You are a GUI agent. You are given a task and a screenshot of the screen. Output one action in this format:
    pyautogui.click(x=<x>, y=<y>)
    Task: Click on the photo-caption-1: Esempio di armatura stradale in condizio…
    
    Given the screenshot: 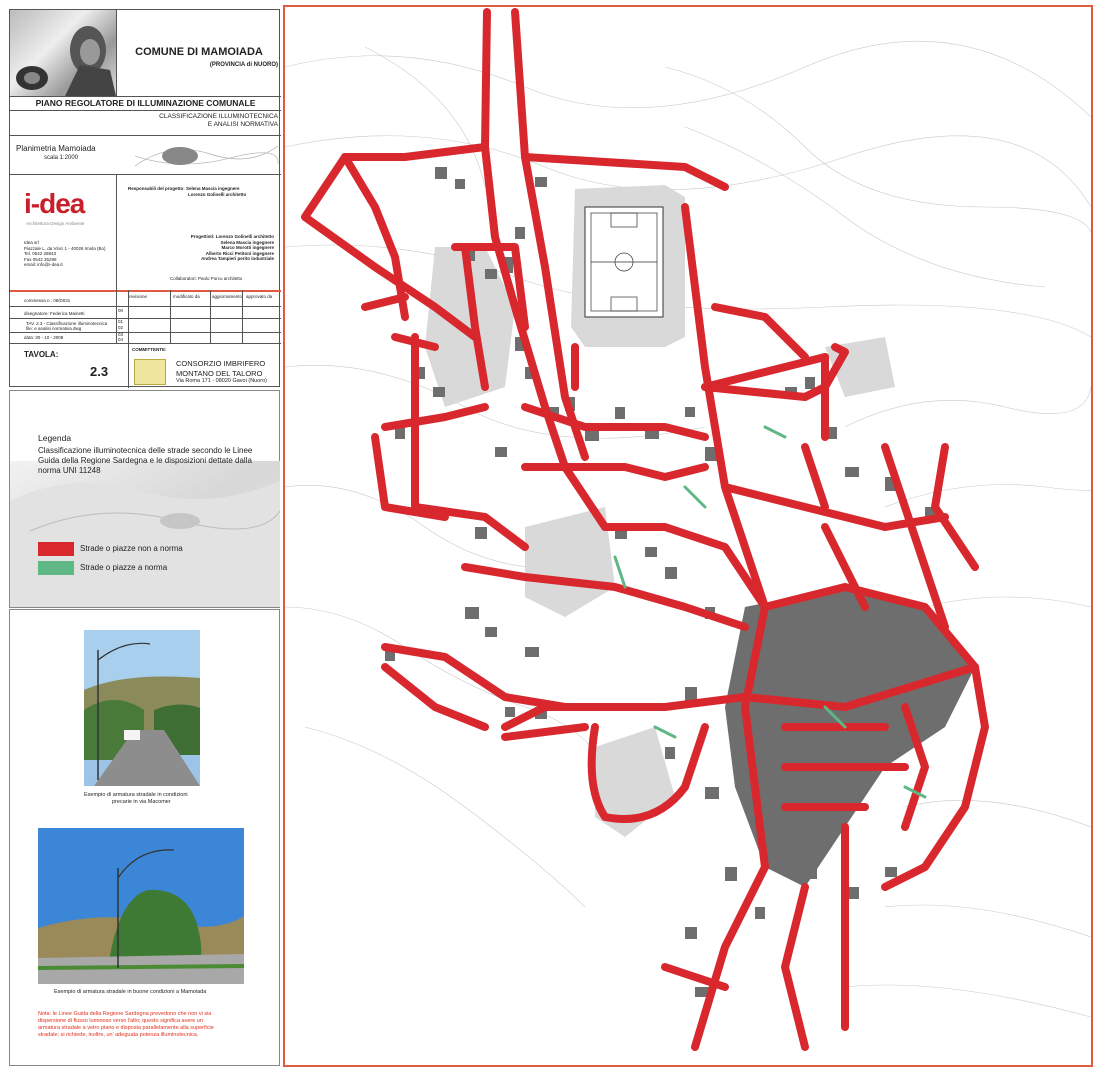 What is the action you would take?
    pyautogui.click(x=136, y=798)
    